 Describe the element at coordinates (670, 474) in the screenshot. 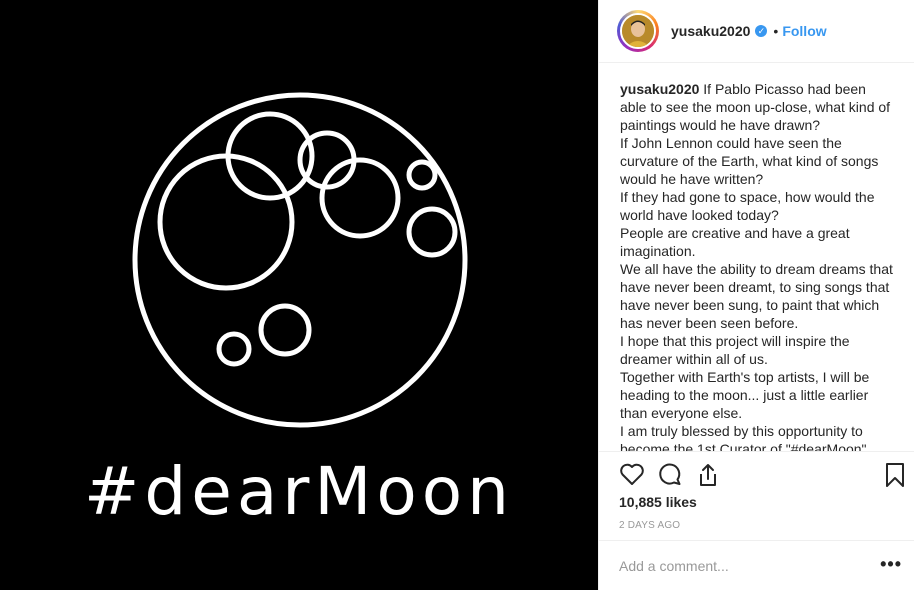

I see `comment-icon` at that location.